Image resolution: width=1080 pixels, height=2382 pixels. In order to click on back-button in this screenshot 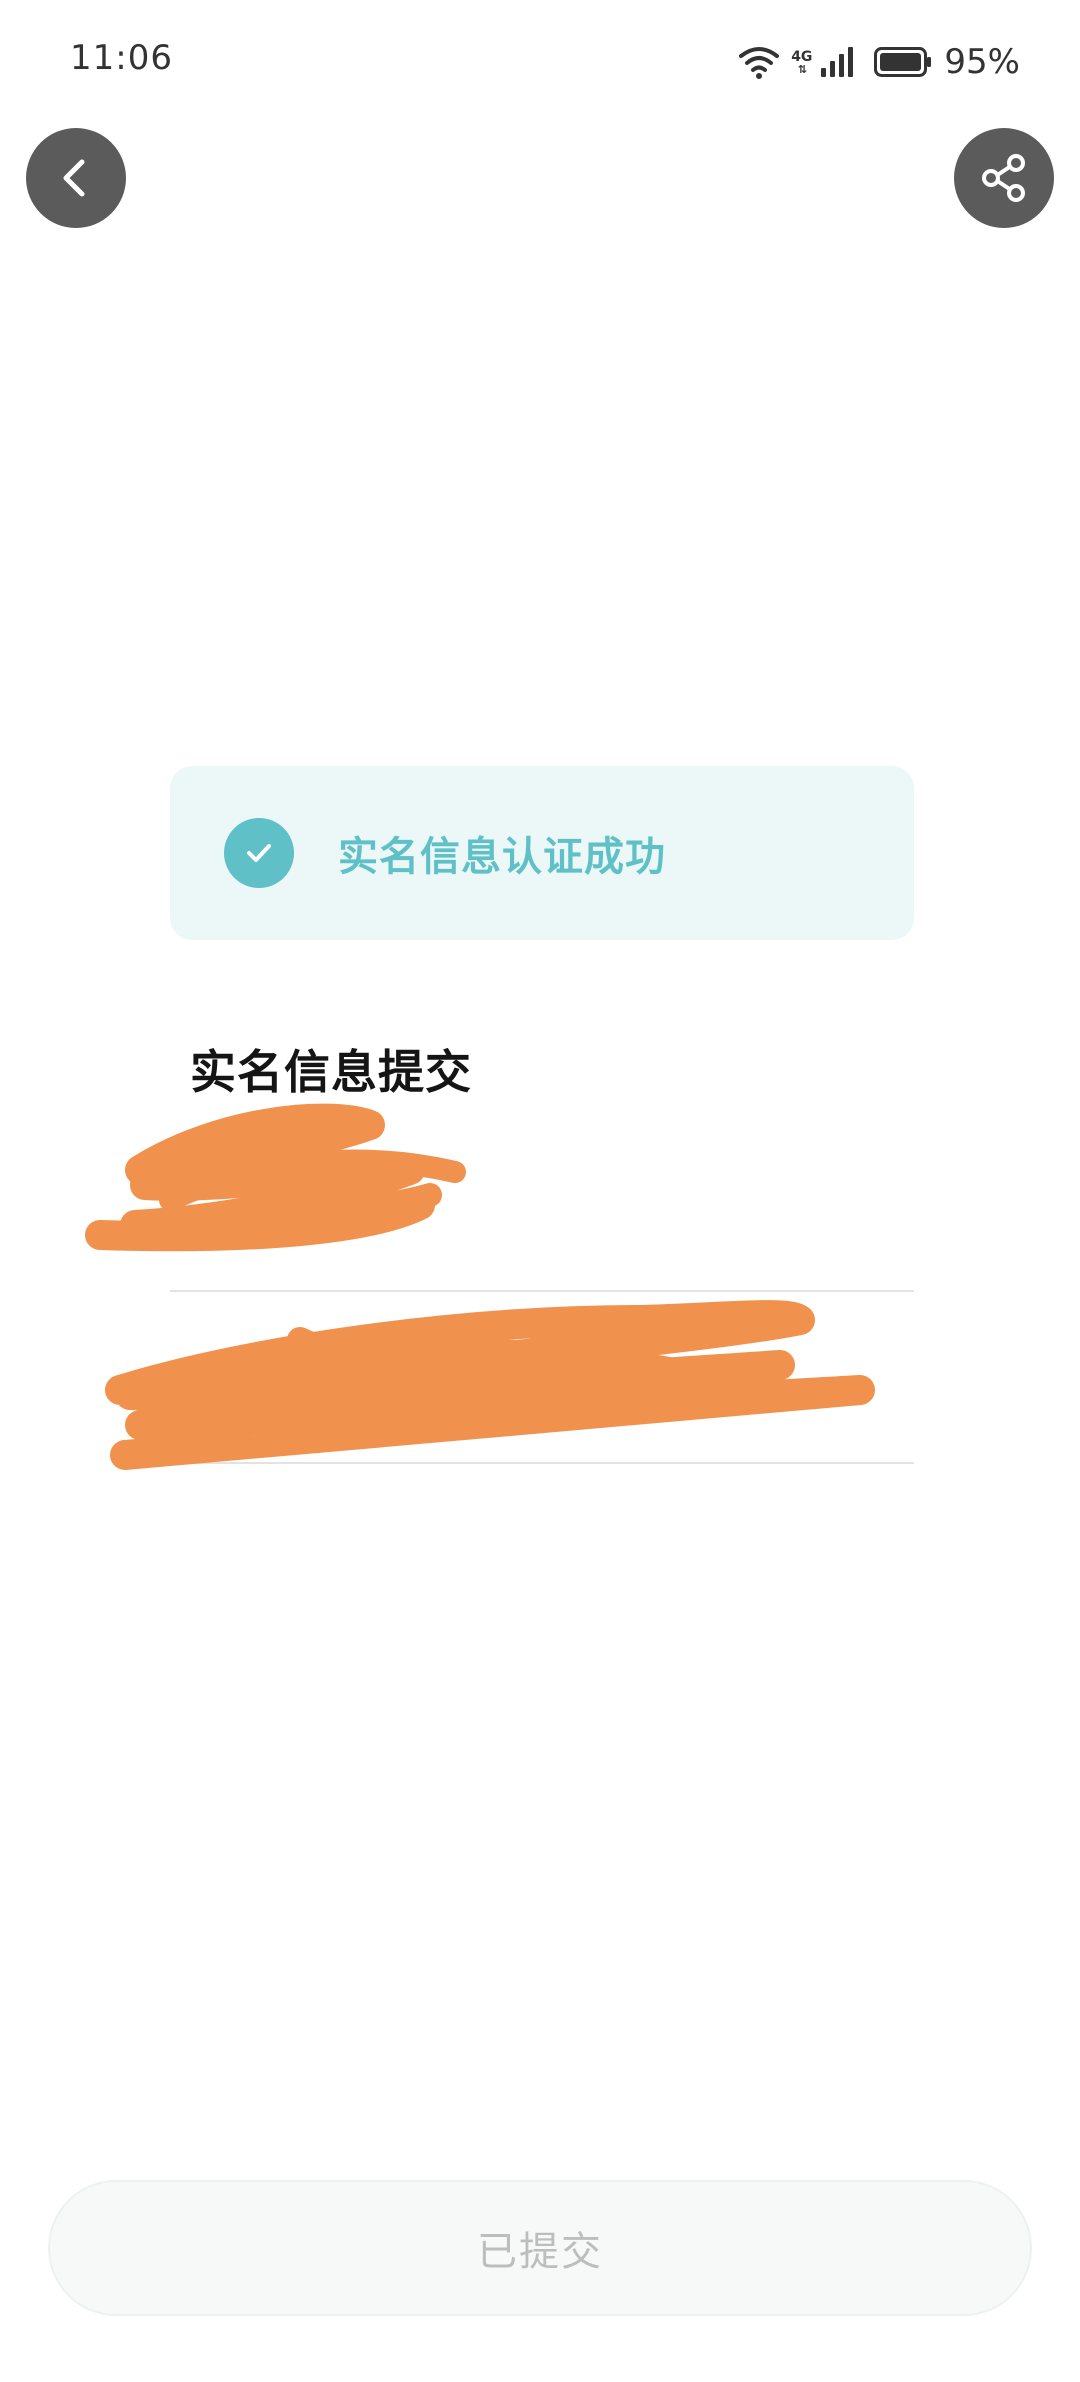, I will do `click(76, 178)`.